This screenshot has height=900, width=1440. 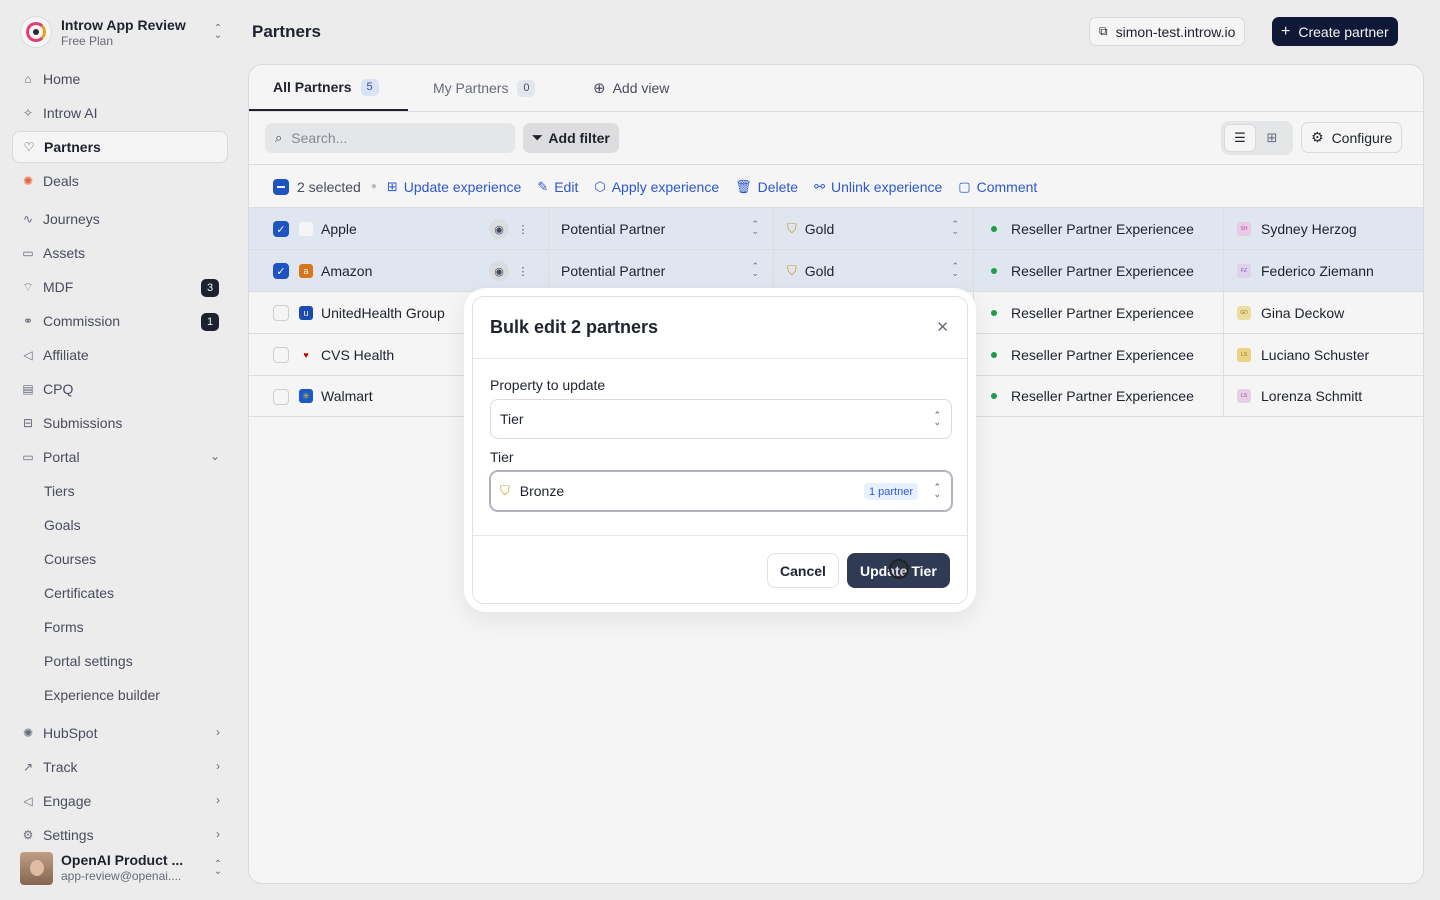 What do you see at coordinates (890, 491) in the screenshot?
I see `partner-count-badge: 1 partner` at bounding box center [890, 491].